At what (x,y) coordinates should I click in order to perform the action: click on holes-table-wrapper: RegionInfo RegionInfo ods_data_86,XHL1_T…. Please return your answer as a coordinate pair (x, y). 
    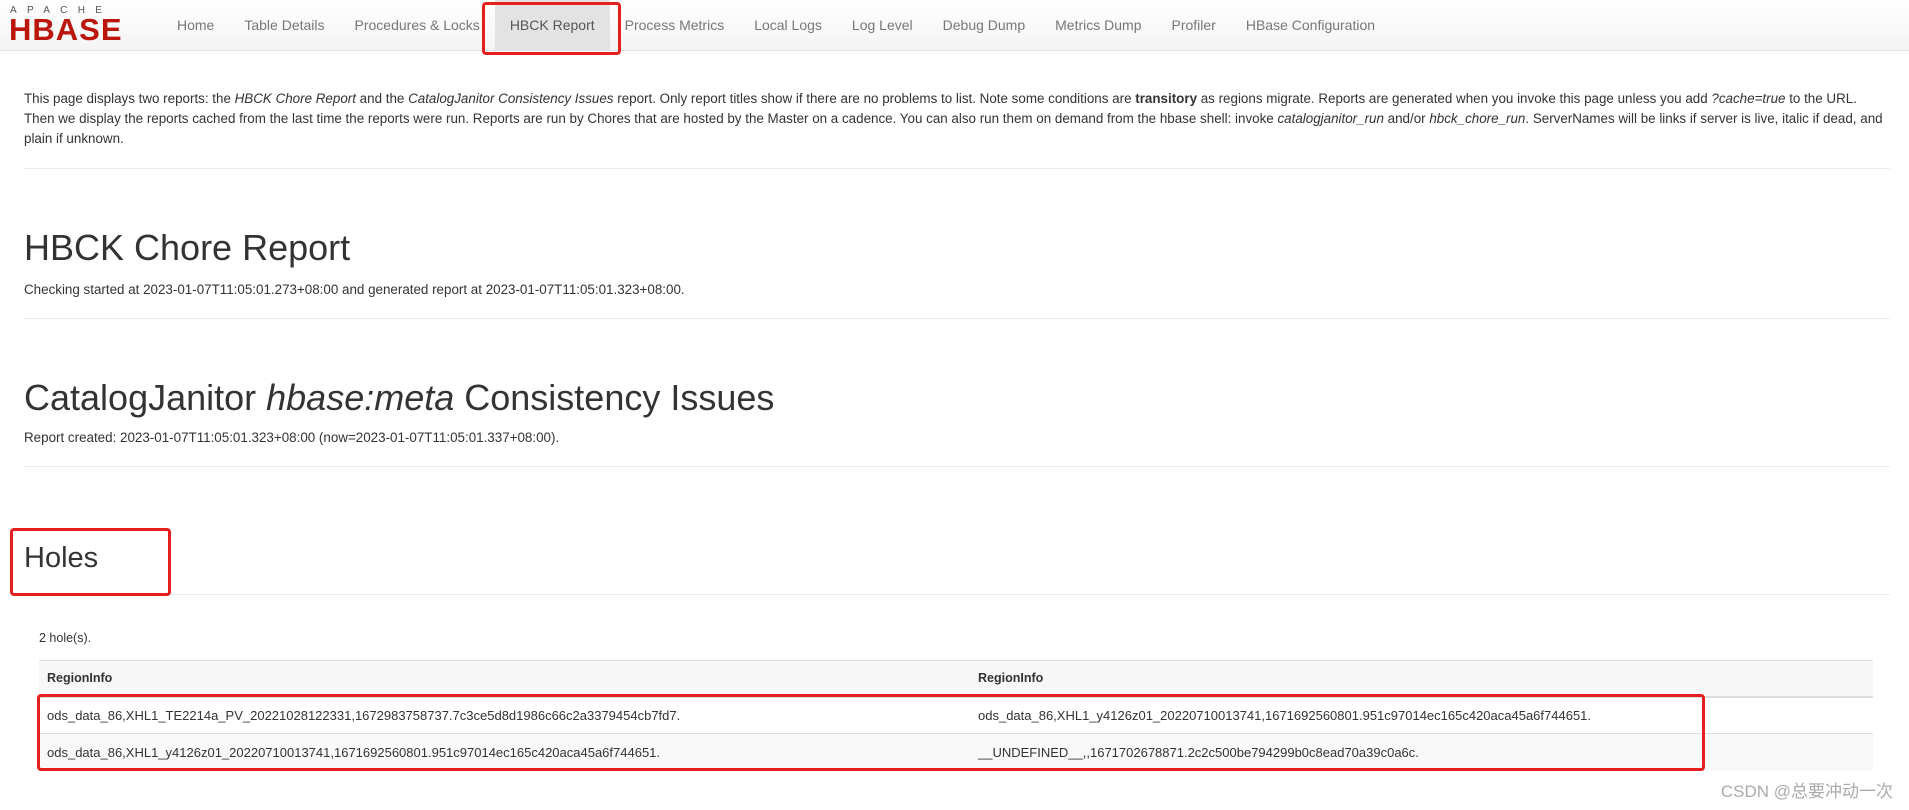
    Looking at the image, I should click on (956, 715).